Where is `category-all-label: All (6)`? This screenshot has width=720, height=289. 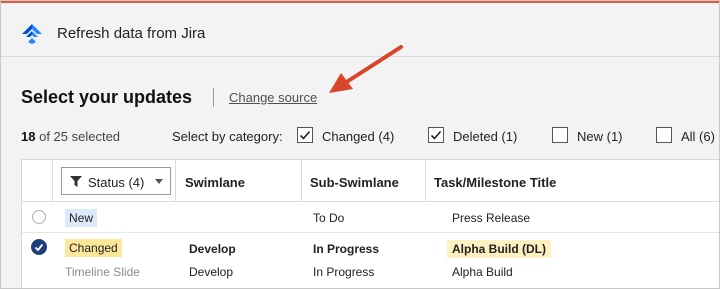
category-all-label: All (6) is located at coordinates (698, 136).